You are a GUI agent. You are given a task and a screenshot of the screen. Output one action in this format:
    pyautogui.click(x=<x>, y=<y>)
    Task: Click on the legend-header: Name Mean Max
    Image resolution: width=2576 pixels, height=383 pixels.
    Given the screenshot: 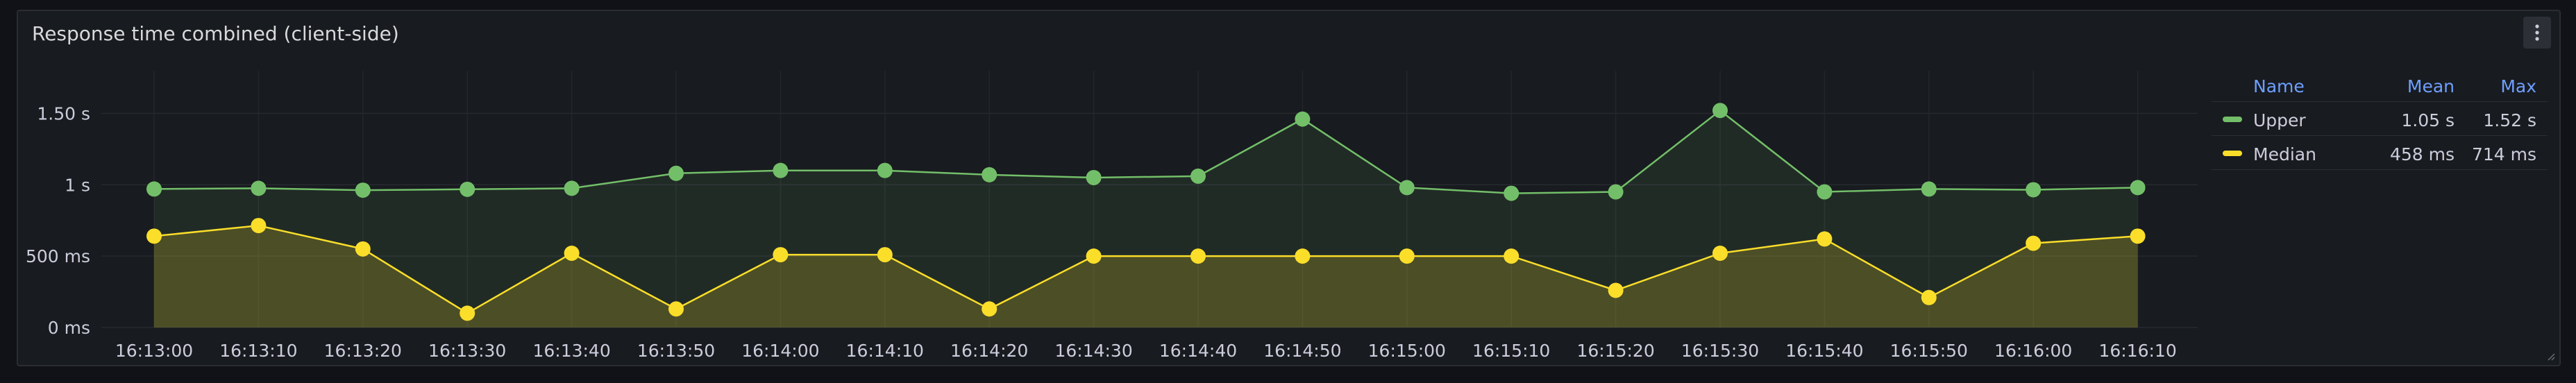 What is the action you would take?
    pyautogui.click(x=2380, y=86)
    